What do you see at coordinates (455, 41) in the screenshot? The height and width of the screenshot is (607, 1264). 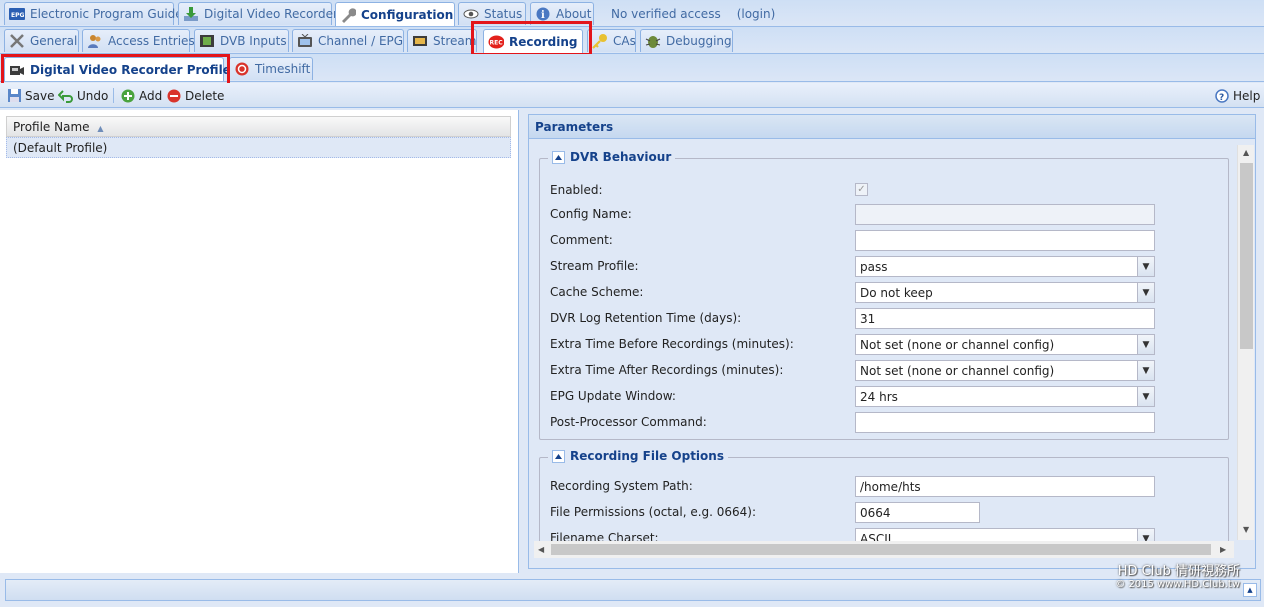 I see `tab-stream-label: Stream` at bounding box center [455, 41].